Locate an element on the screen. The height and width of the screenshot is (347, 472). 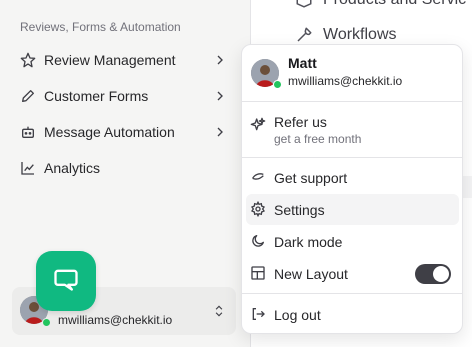
sparkles-icon is located at coordinates (258, 125).